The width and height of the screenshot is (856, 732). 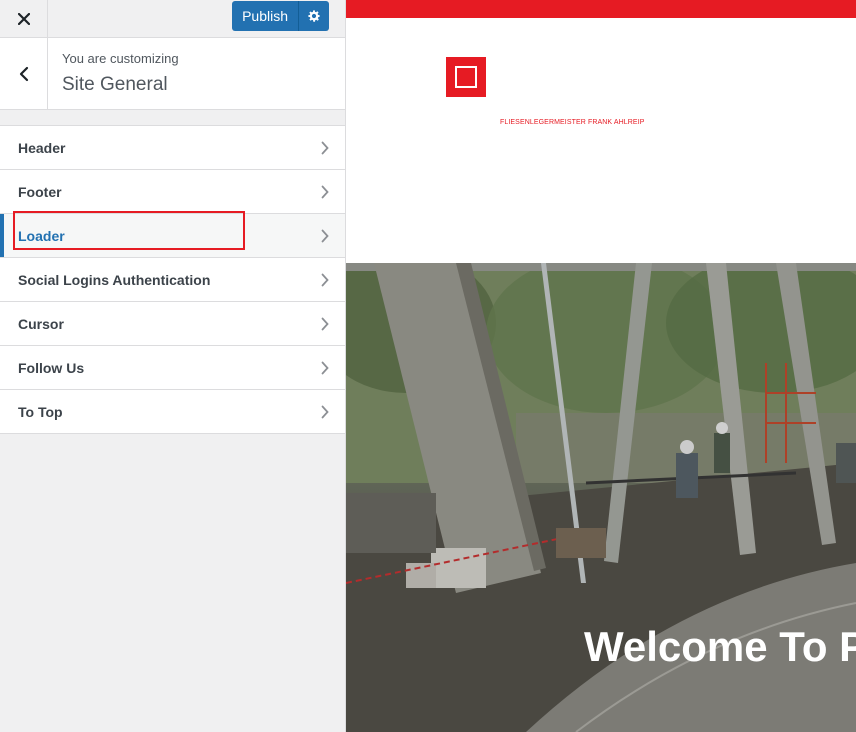 What do you see at coordinates (172, 192) in the screenshot?
I see `menu-item-footer: Footer` at bounding box center [172, 192].